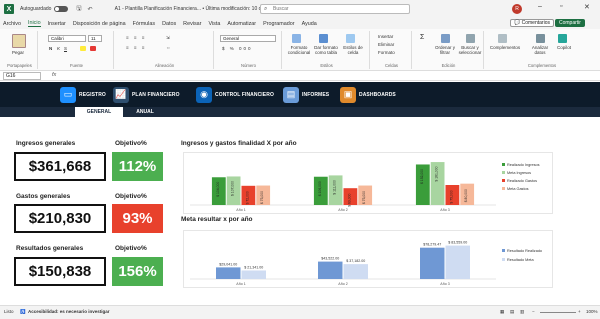 This screenshot has height=319, width=600. Describe the element at coordinates (533, 311) in the screenshot. I see `zoom-out-icon: −` at that location.